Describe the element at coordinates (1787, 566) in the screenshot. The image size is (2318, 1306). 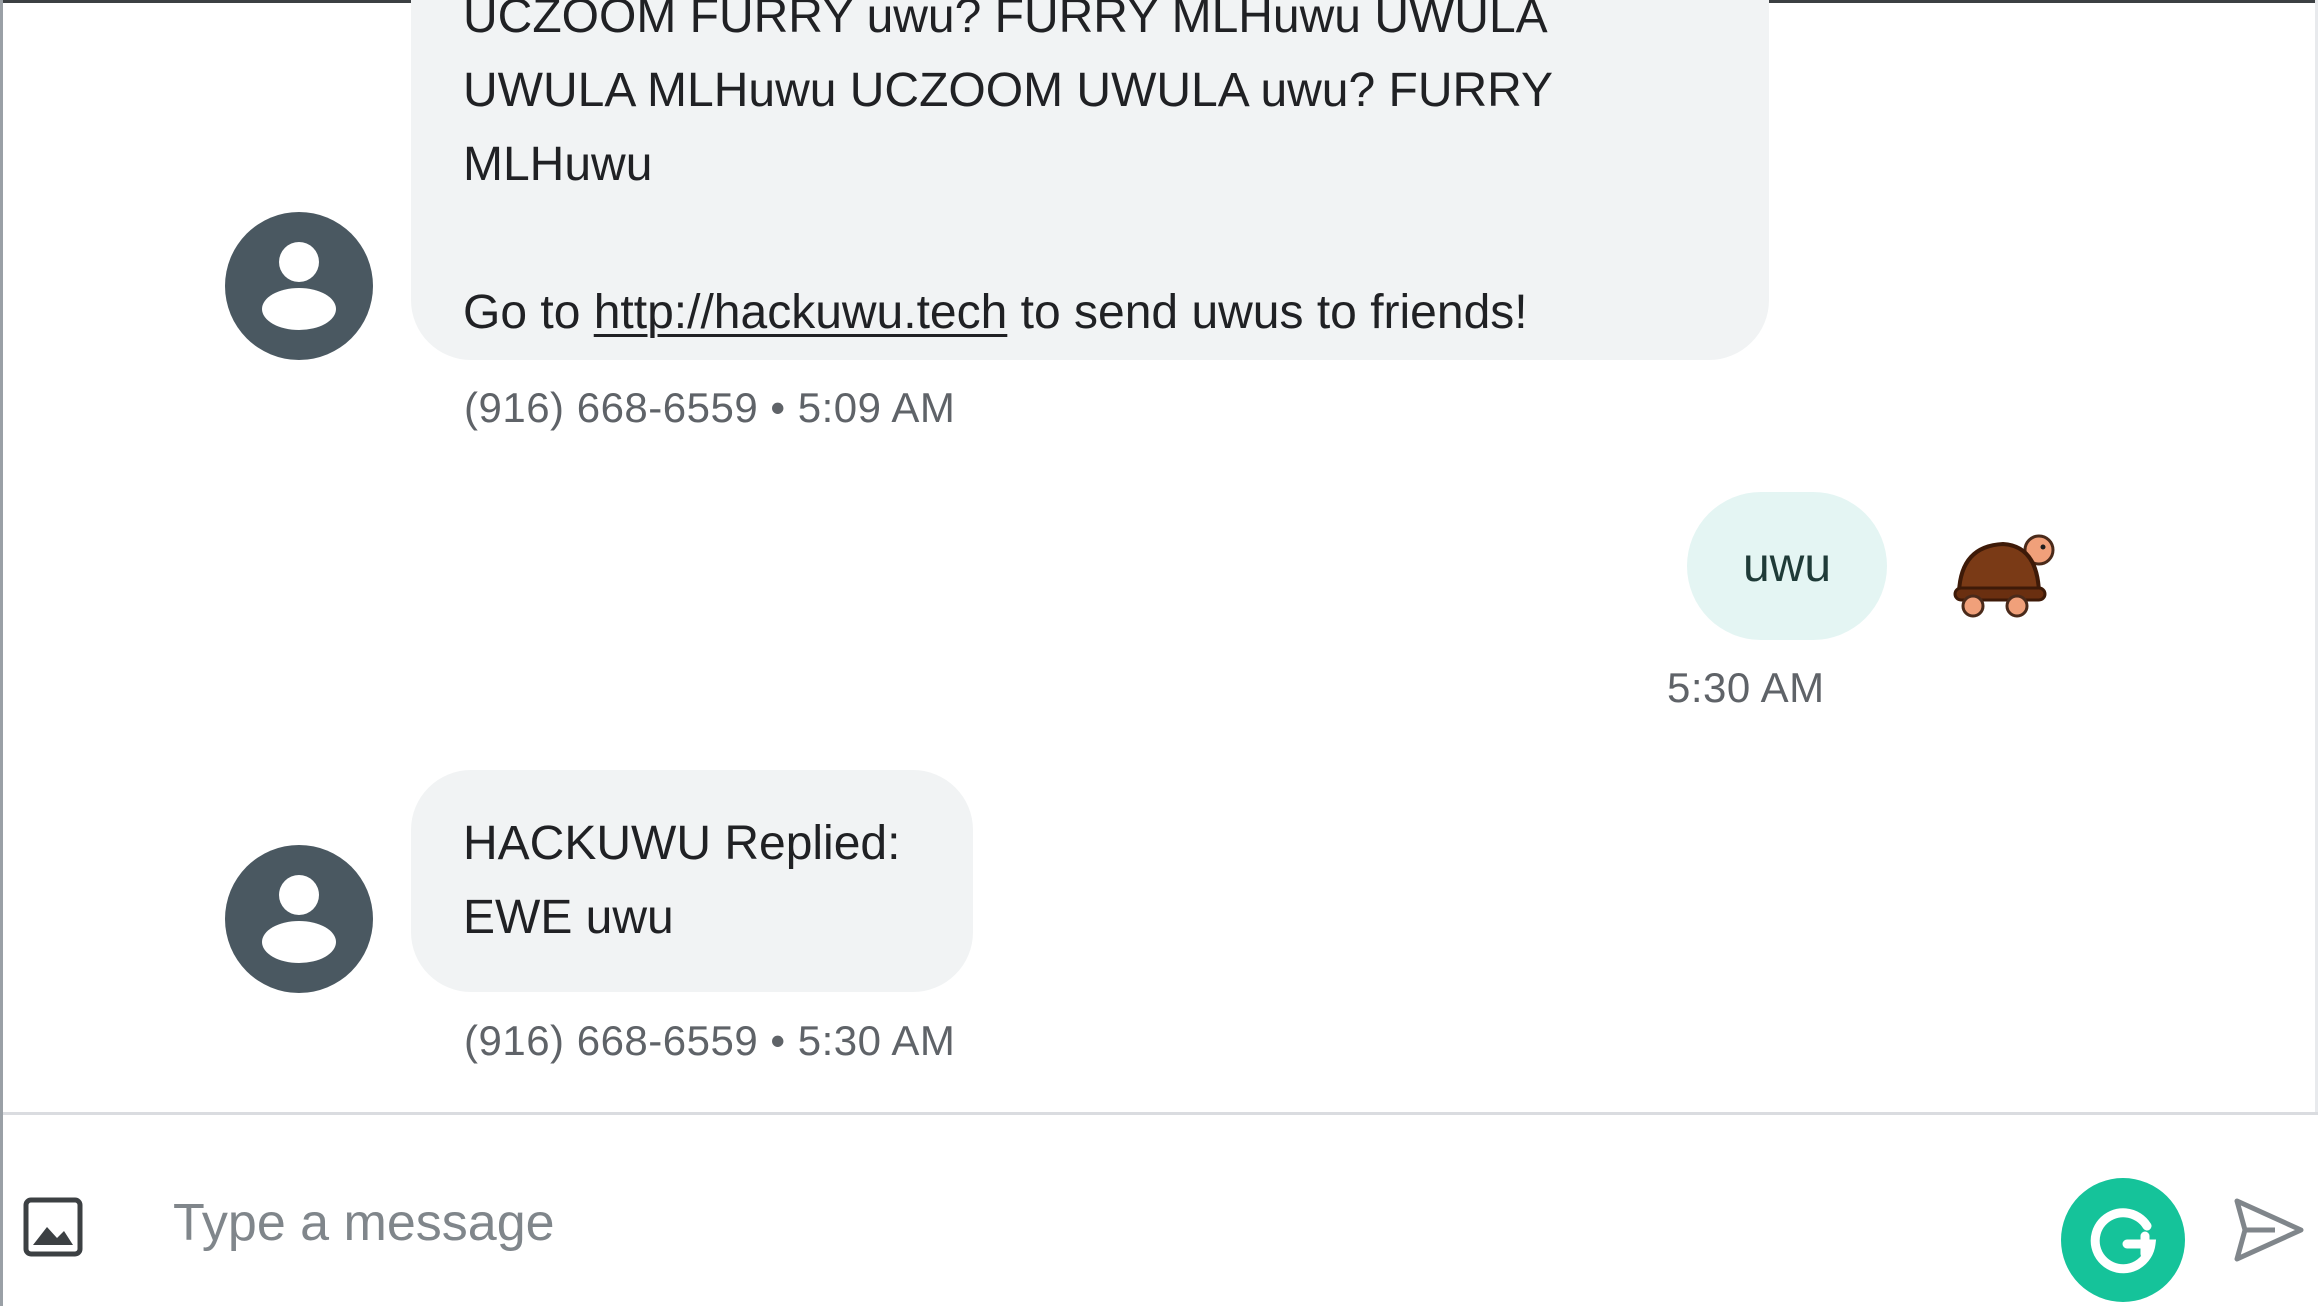
I see `message-bubble-outgoing: uwu` at that location.